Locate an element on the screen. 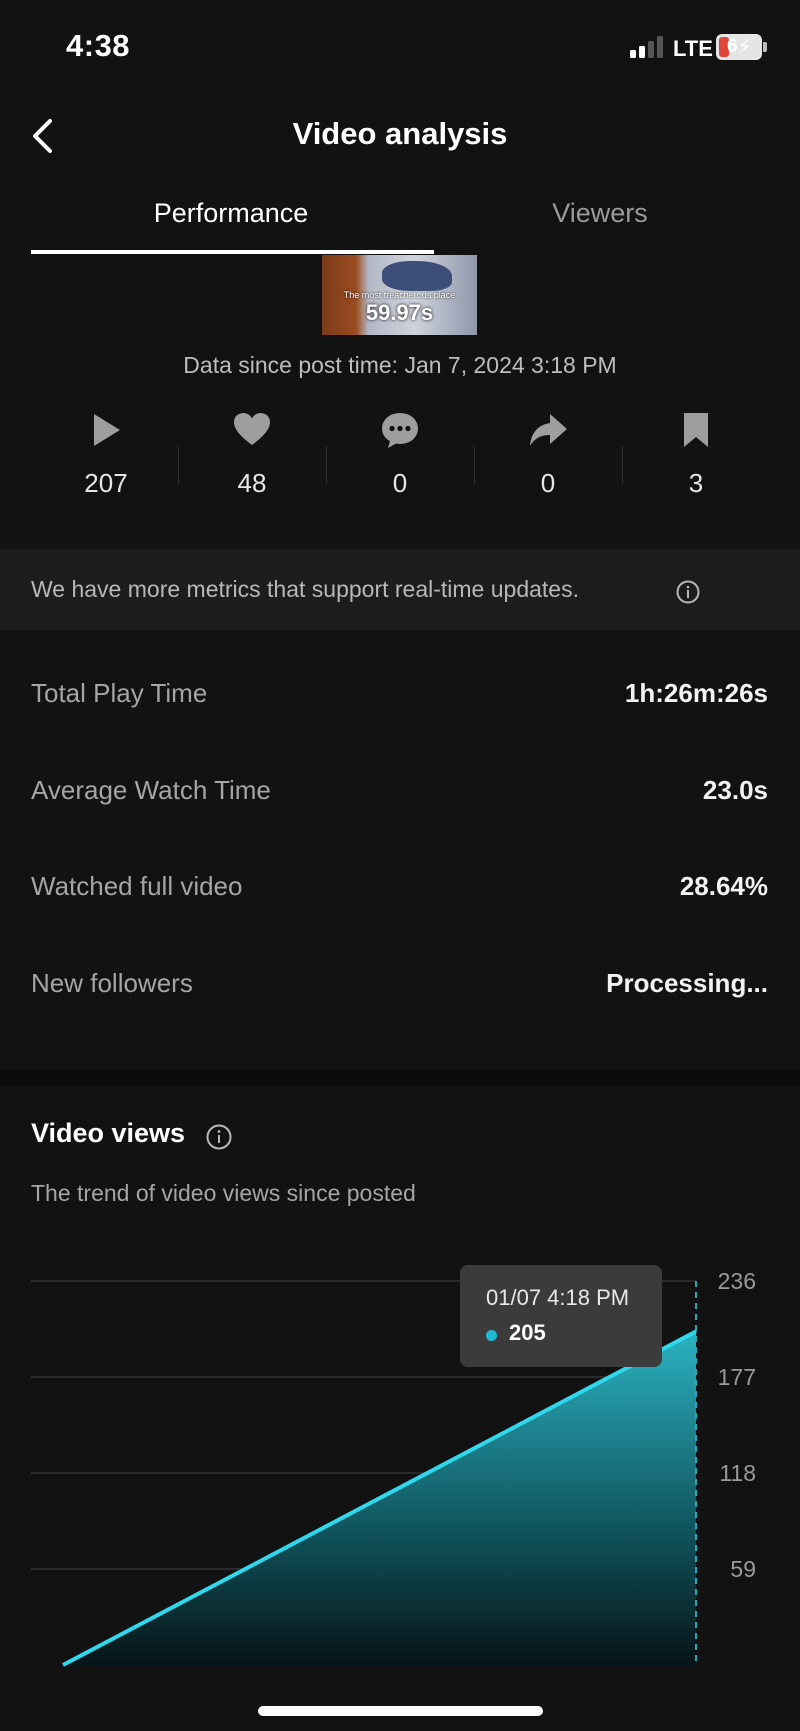  video-views-title: Video views is located at coordinates (108, 1133).